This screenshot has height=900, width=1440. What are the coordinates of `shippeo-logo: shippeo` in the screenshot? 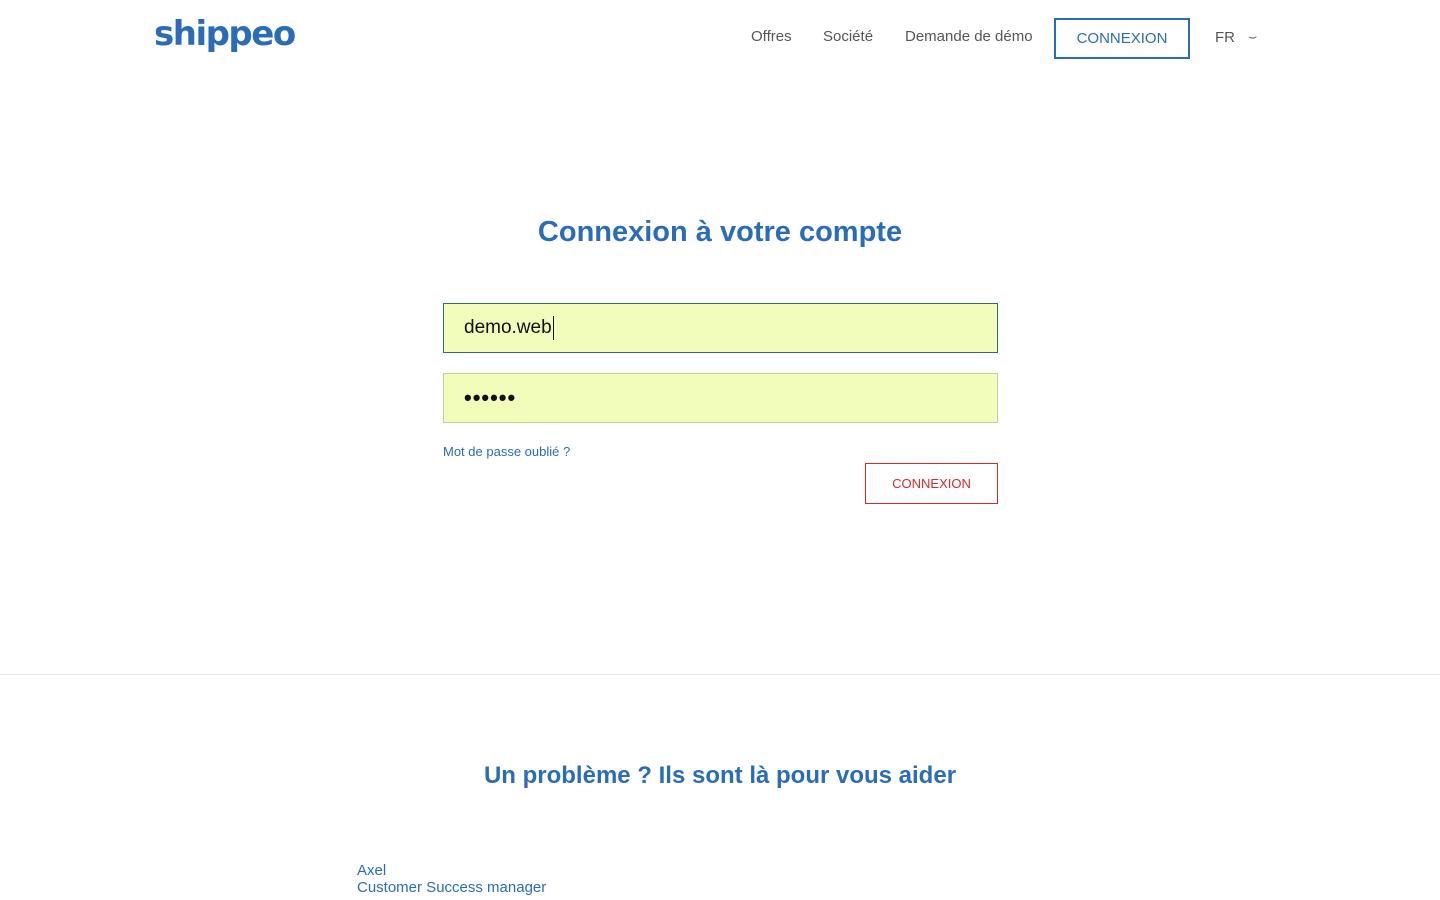 It's located at (225, 34).